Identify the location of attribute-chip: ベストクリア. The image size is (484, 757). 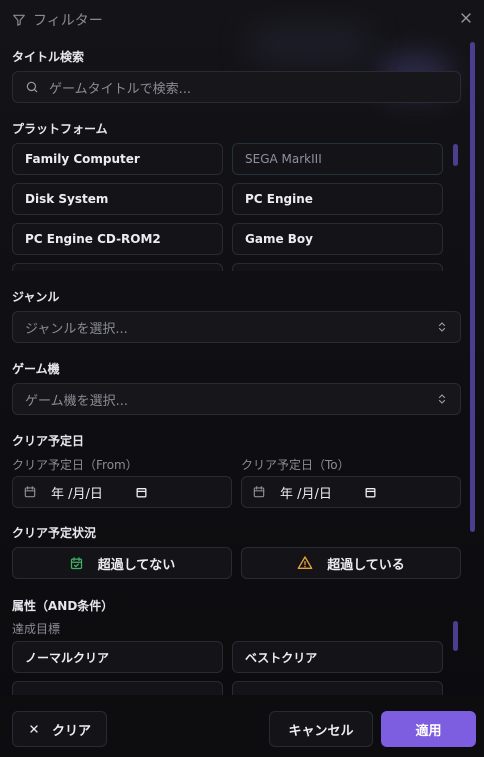
(337, 657).